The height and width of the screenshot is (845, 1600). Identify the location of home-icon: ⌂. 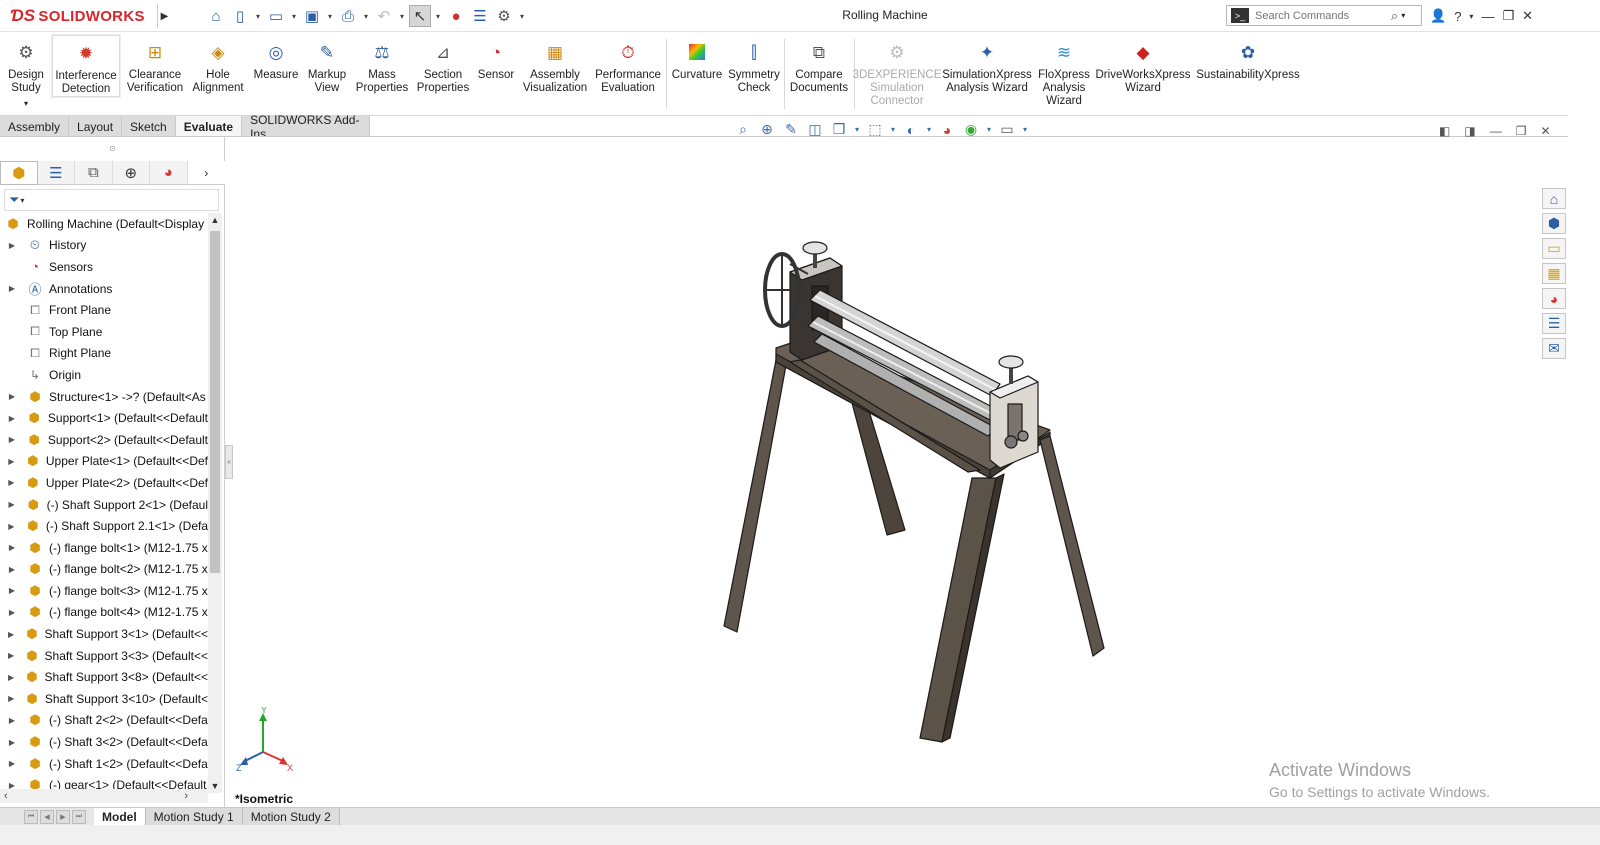
(216, 16).